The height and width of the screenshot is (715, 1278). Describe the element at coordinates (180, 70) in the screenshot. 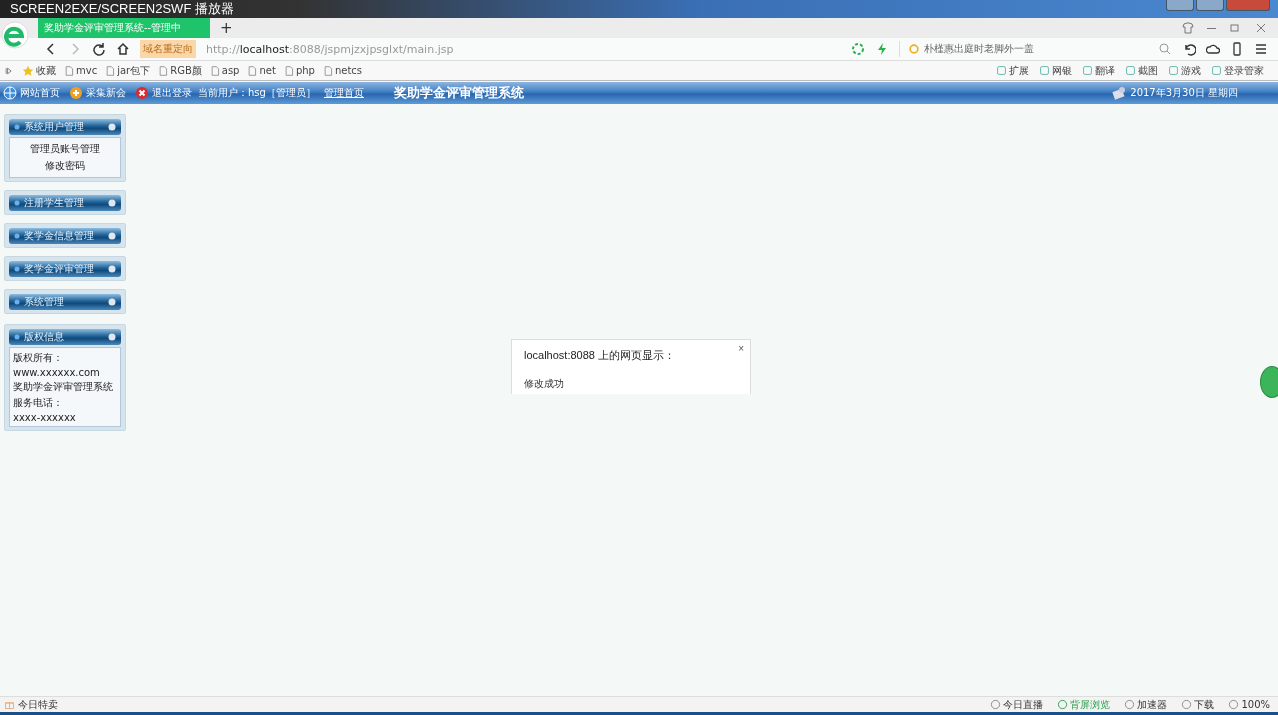

I see `bookmark: RGB颜` at that location.